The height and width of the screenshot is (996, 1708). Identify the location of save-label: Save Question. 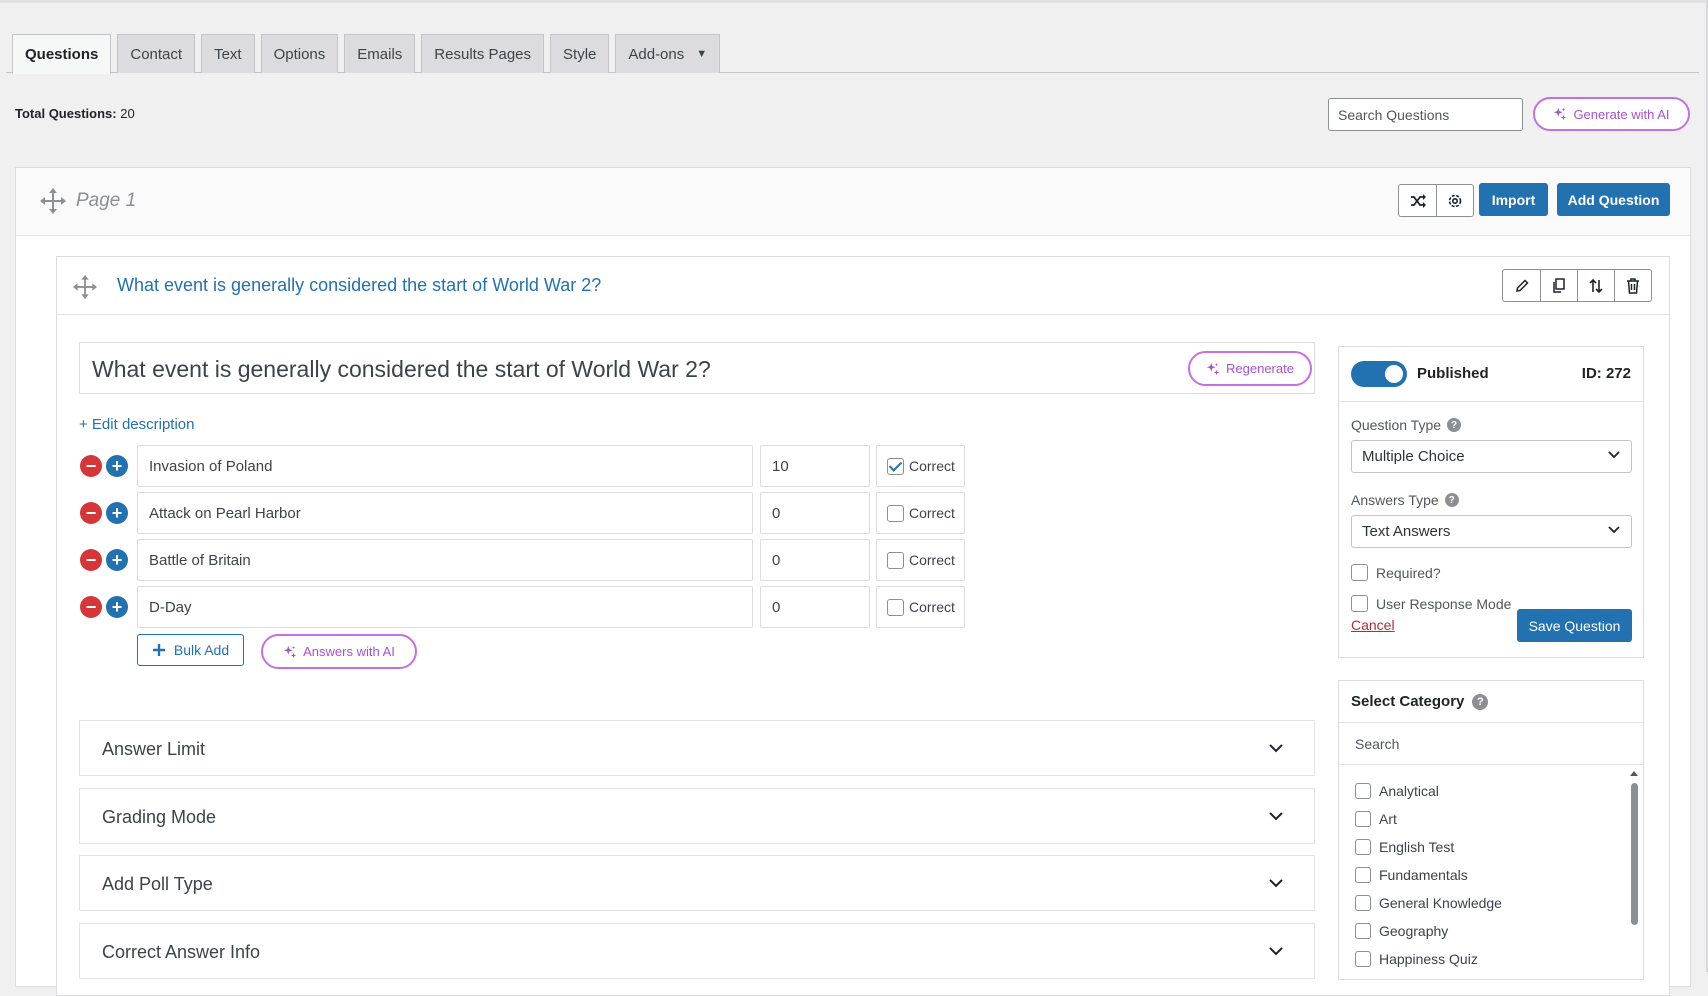
(1574, 625).